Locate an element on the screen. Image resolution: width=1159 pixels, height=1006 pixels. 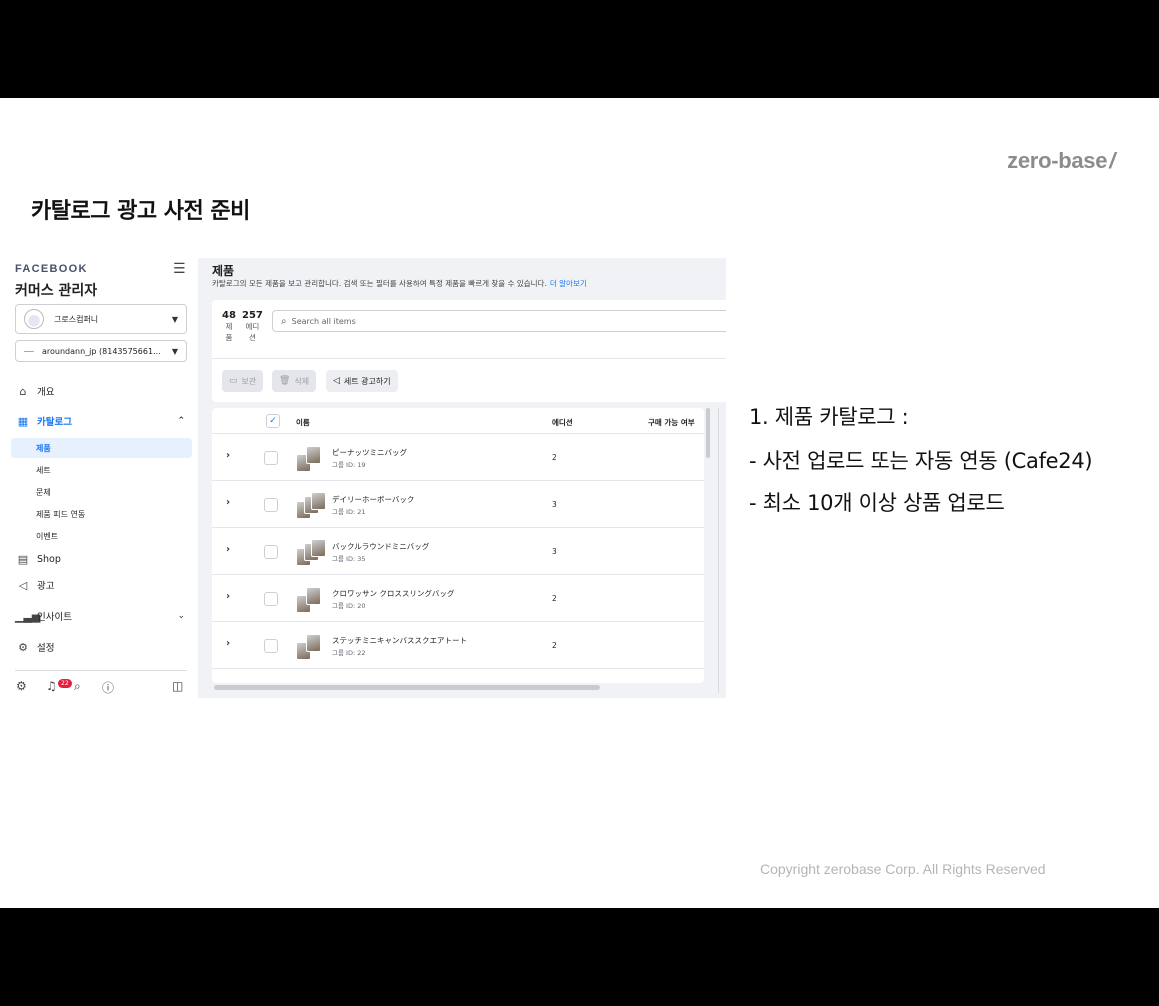
edition-count-stat: 257 에디 션 is located at coordinates (252, 326).